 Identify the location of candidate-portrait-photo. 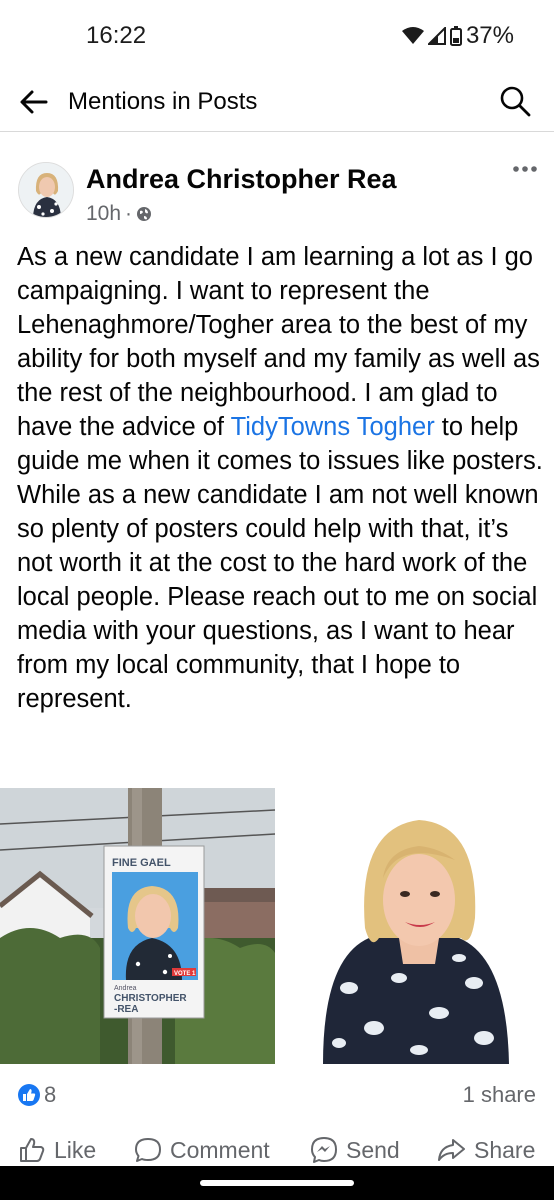
(416, 926).